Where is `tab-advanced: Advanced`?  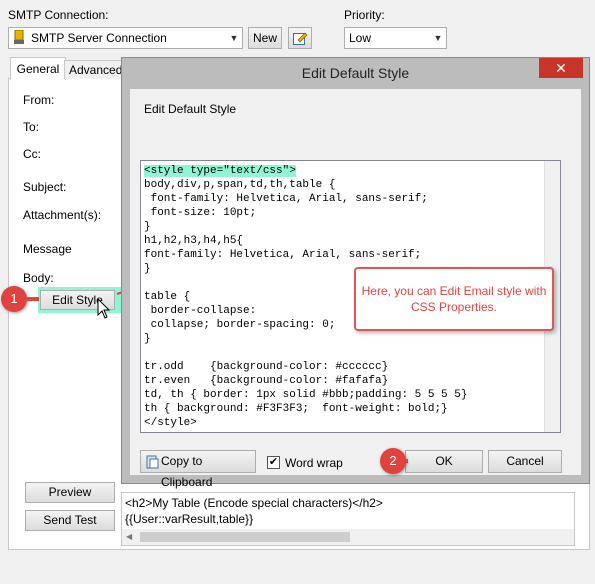
tab-advanced: Advanced is located at coordinates (96, 69).